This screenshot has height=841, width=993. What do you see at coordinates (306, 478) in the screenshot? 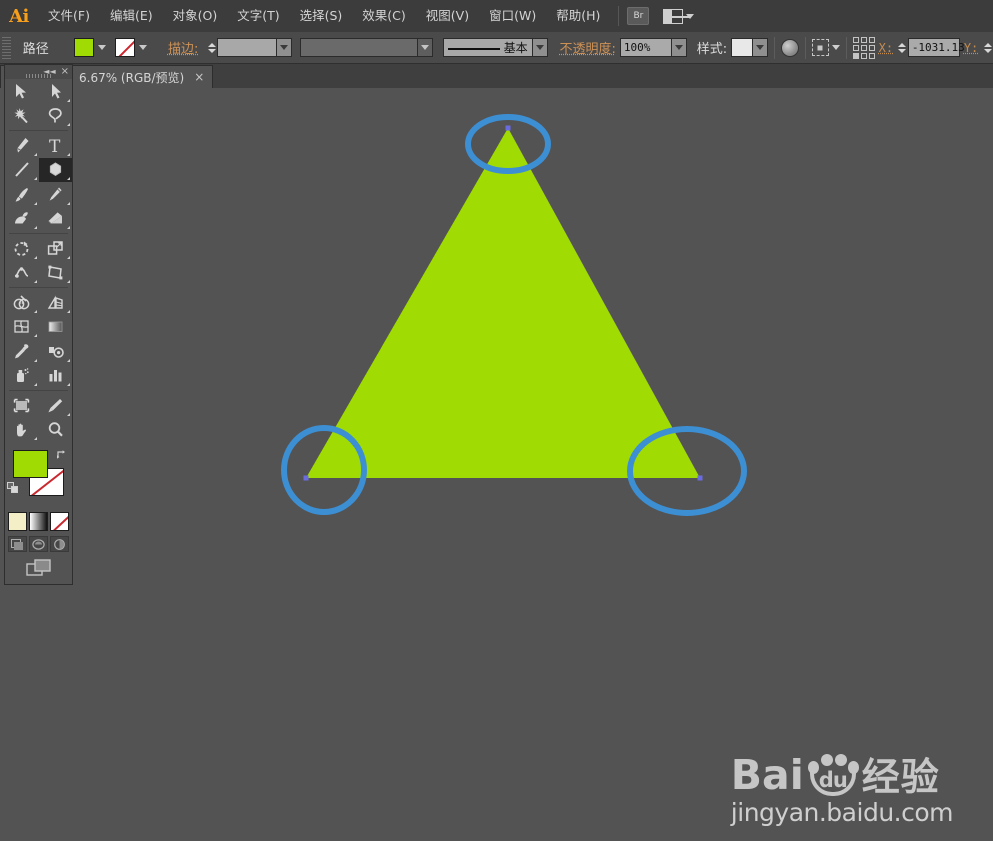
I see `anchor-point-left` at bounding box center [306, 478].